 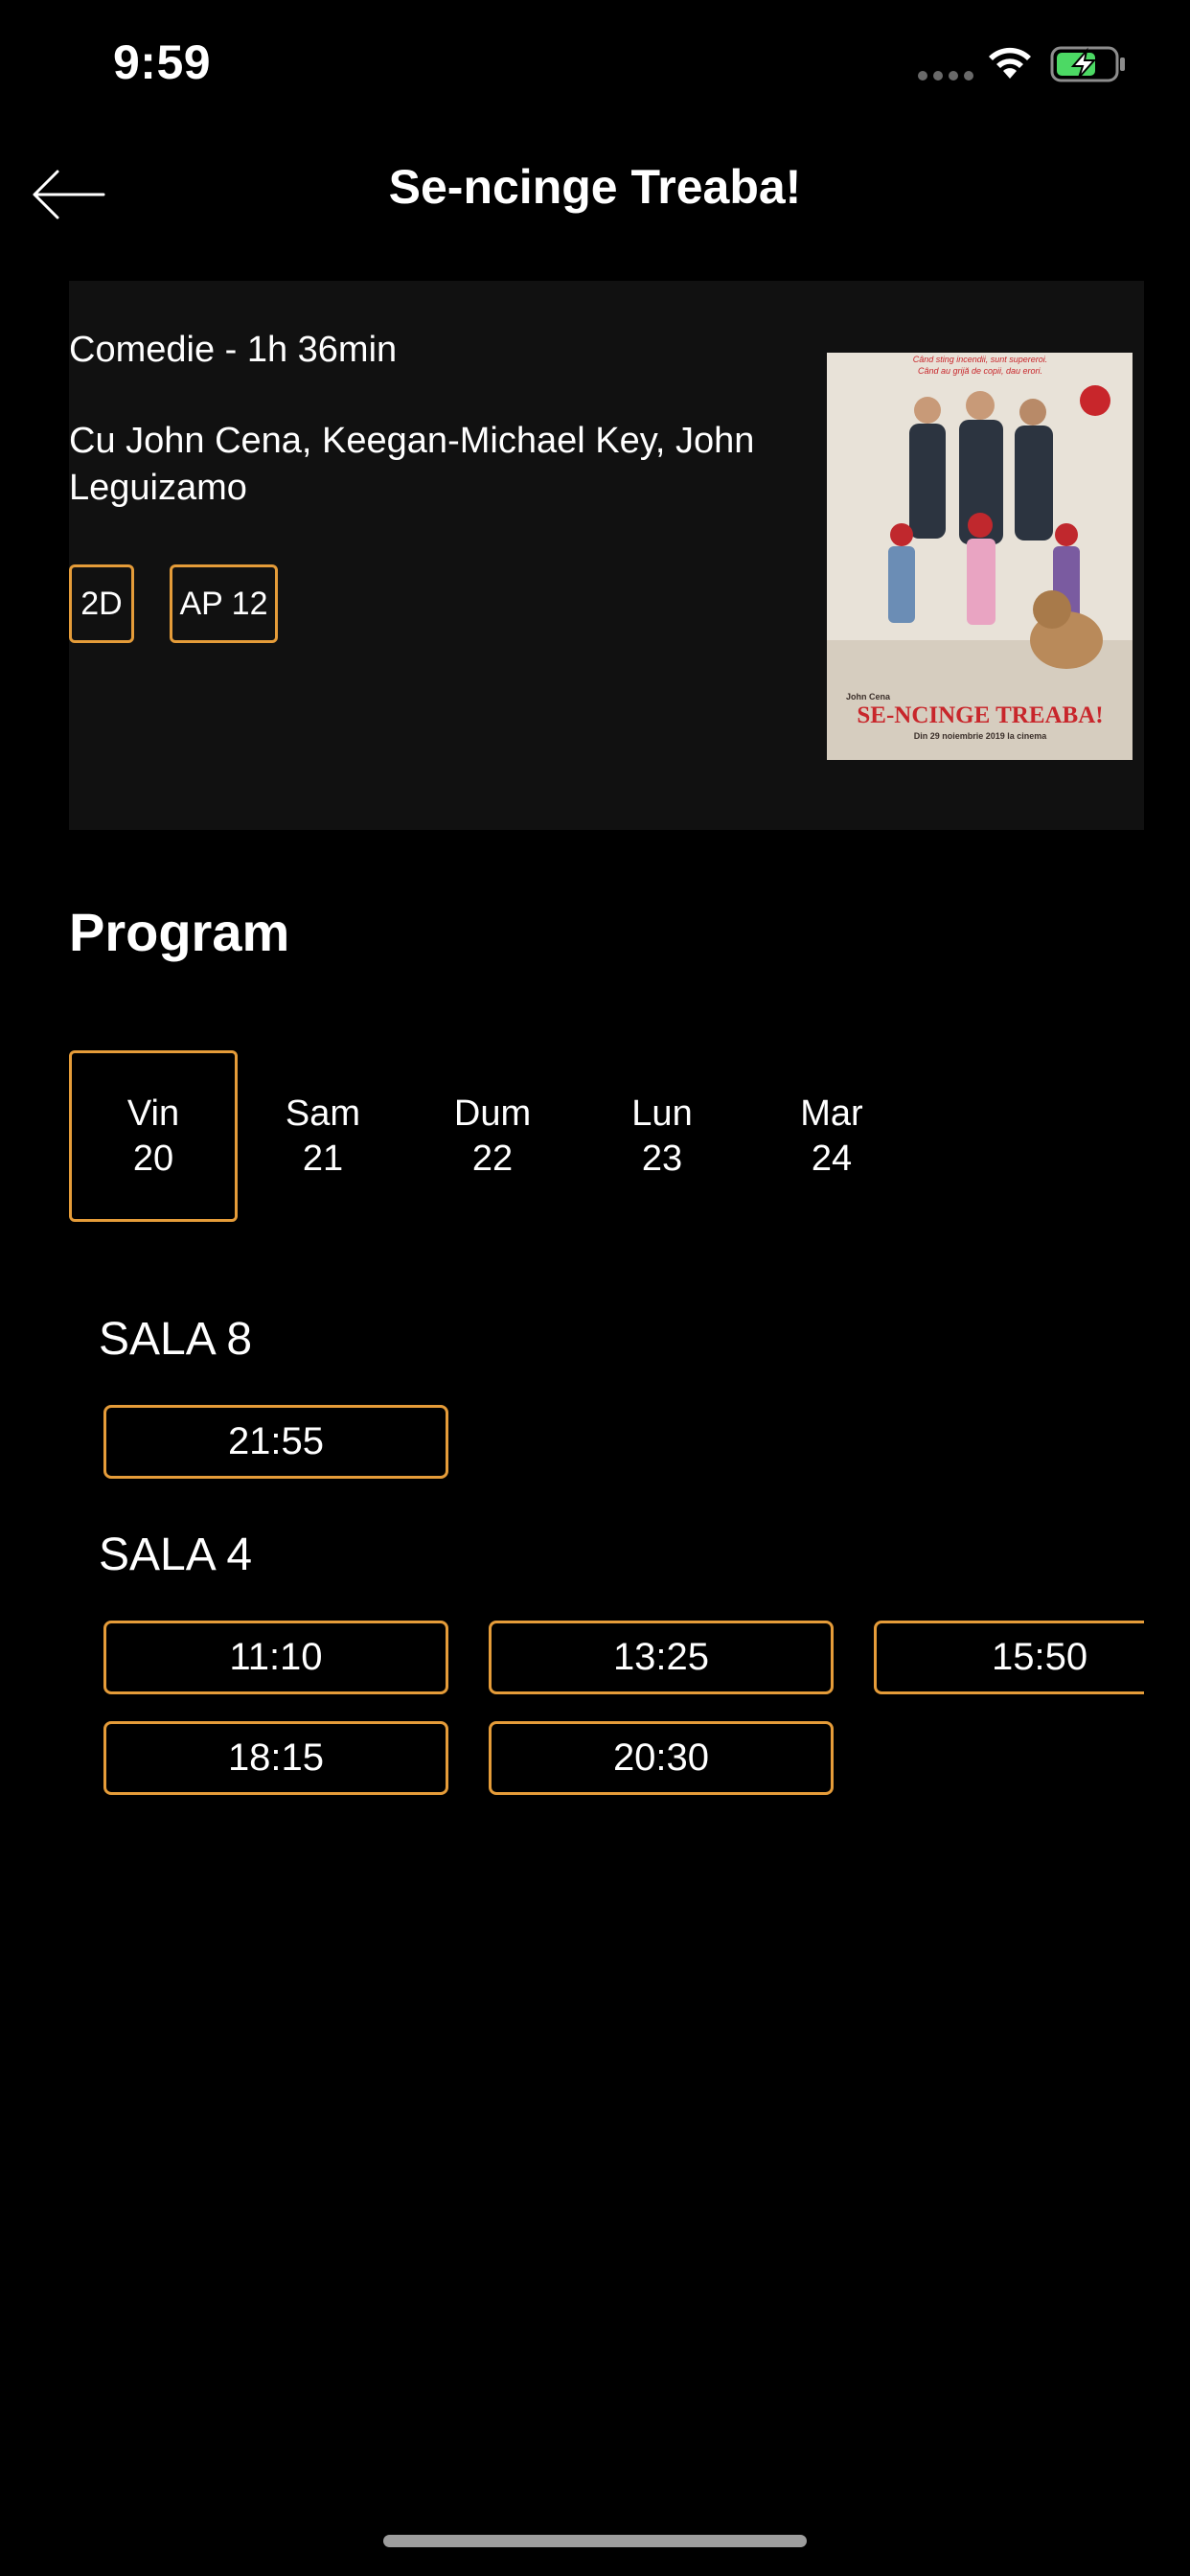 What do you see at coordinates (493, 1113) in the screenshot?
I see `date-tab-day: Dum` at bounding box center [493, 1113].